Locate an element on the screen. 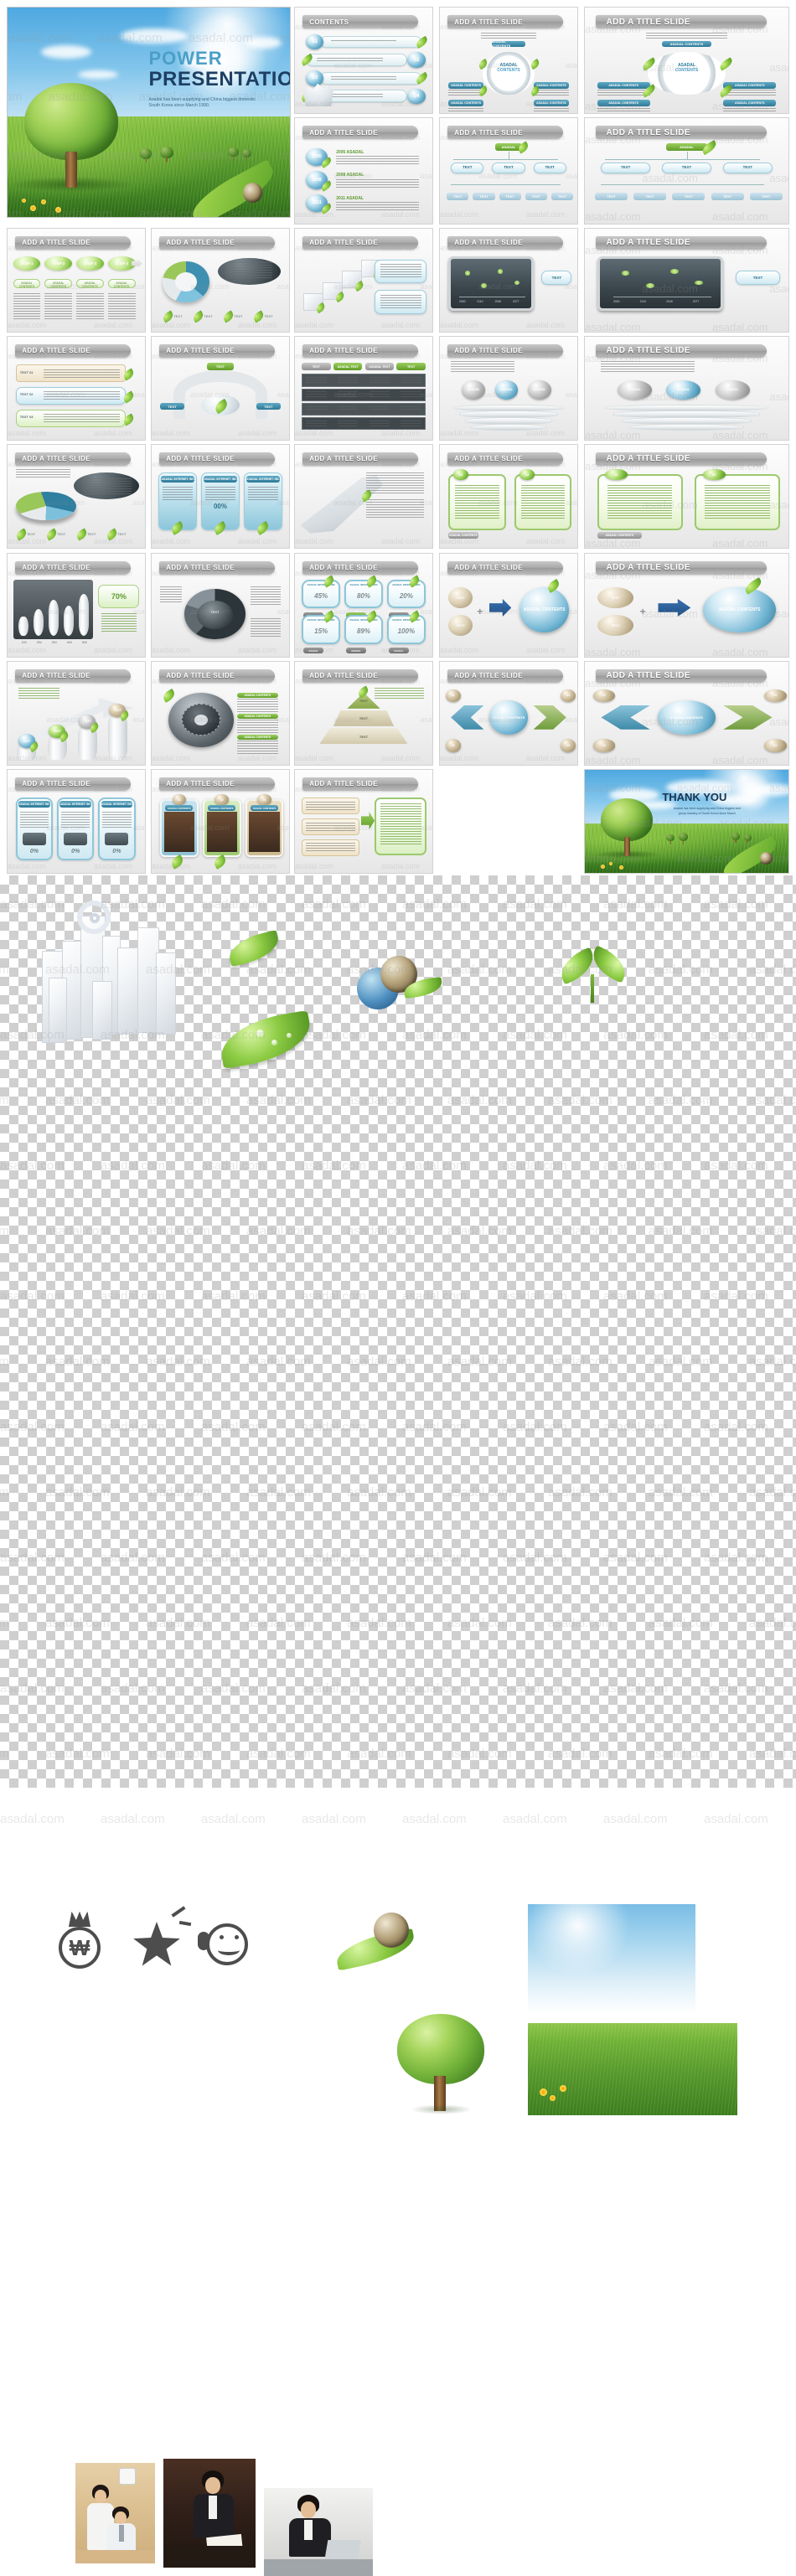  asset-blue-sky-with-clouds is located at coordinates (611, 1958).